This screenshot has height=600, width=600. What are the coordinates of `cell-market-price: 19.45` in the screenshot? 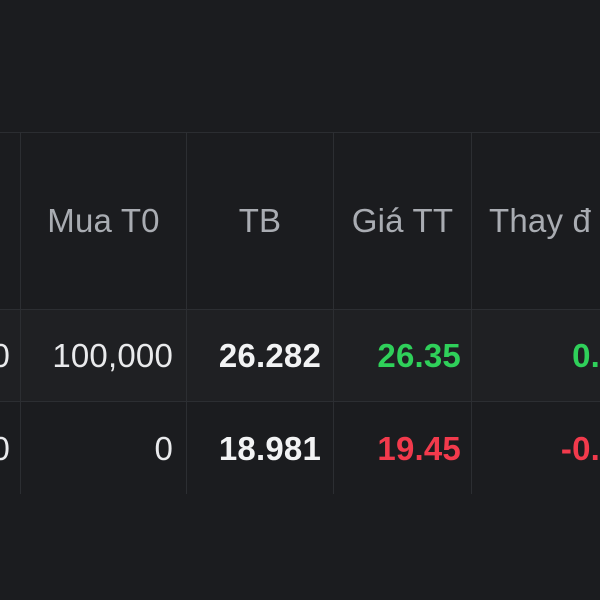 It's located at (419, 448).